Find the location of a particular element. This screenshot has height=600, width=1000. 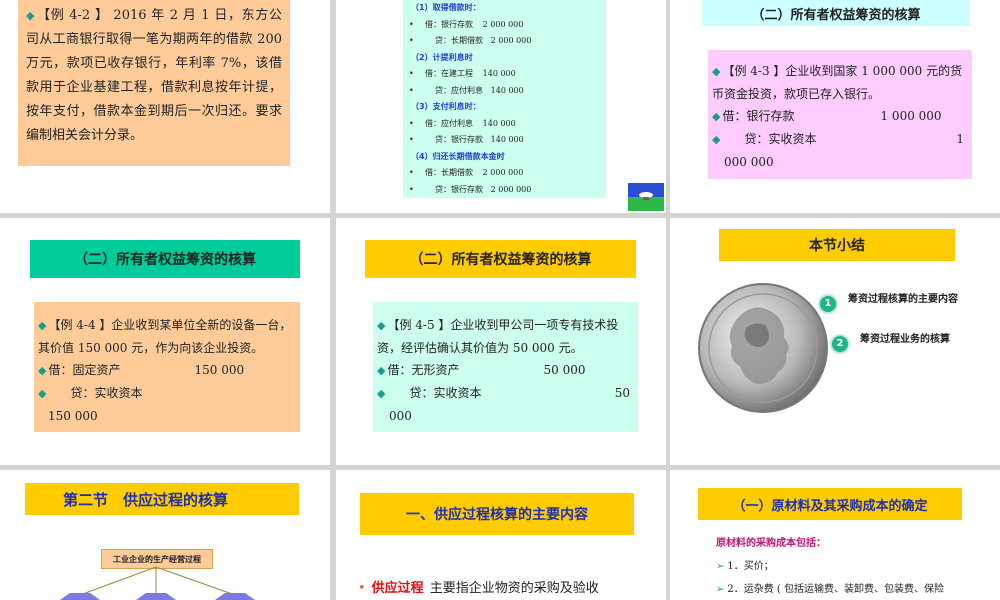

credit-line: ◆ 贷：实收资本 1 is located at coordinates (838, 139).